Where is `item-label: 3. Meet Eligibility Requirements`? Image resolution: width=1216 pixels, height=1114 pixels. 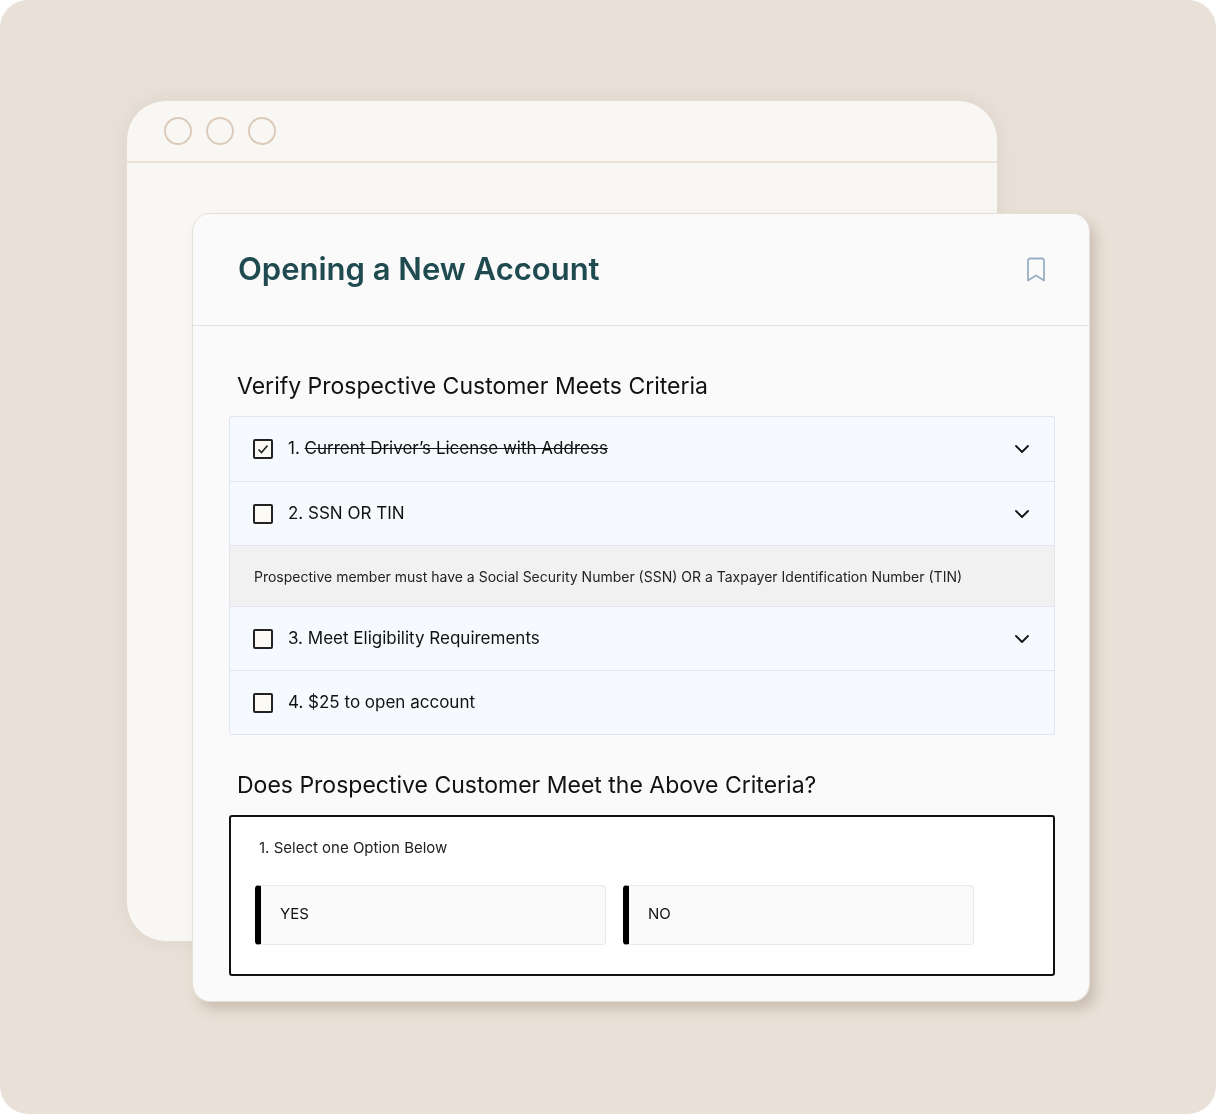
item-label: 3. Meet Eligibility Requirements is located at coordinates (414, 638).